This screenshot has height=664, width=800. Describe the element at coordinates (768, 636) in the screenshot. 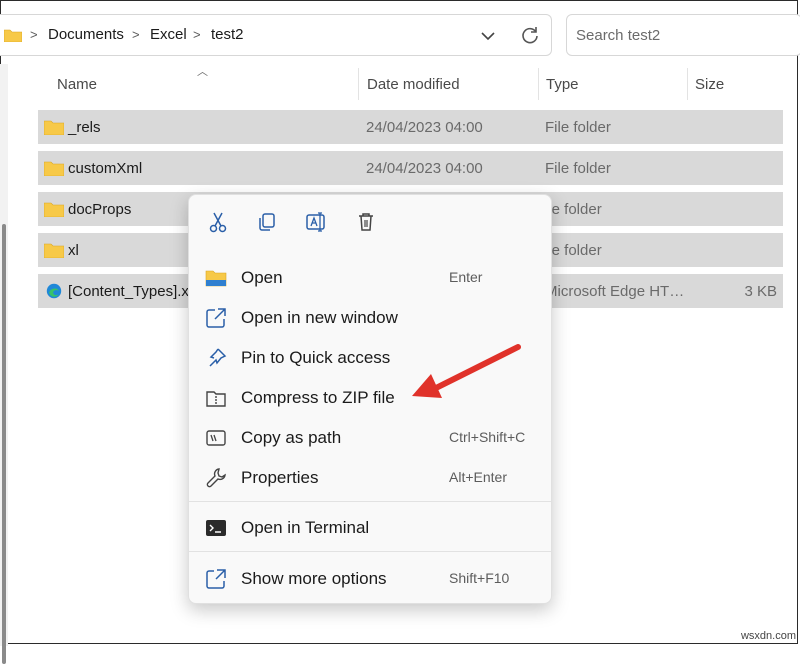

I see `watermark: wsxdn.com` at that location.